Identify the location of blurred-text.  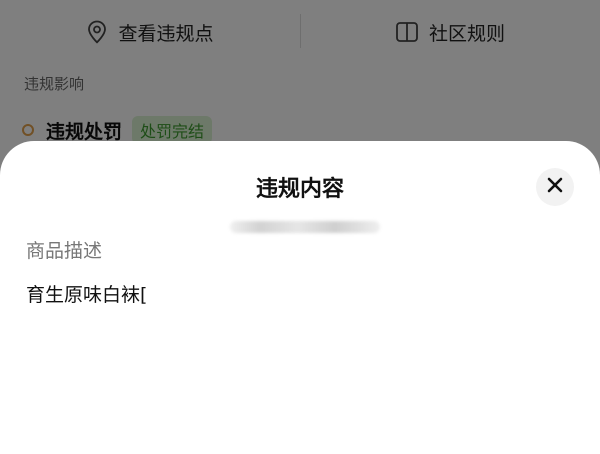
(305, 227).